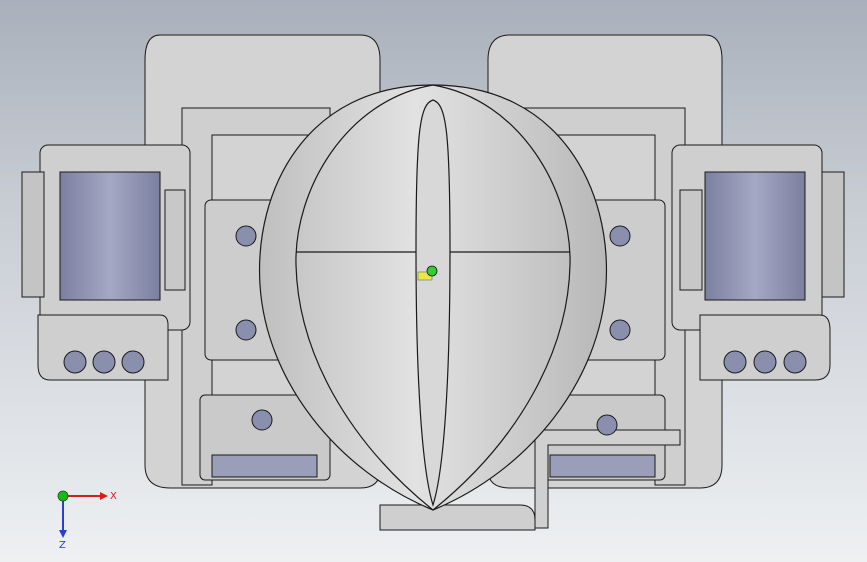 The height and width of the screenshot is (562, 867). I want to click on y-axis-dot, so click(63, 496).